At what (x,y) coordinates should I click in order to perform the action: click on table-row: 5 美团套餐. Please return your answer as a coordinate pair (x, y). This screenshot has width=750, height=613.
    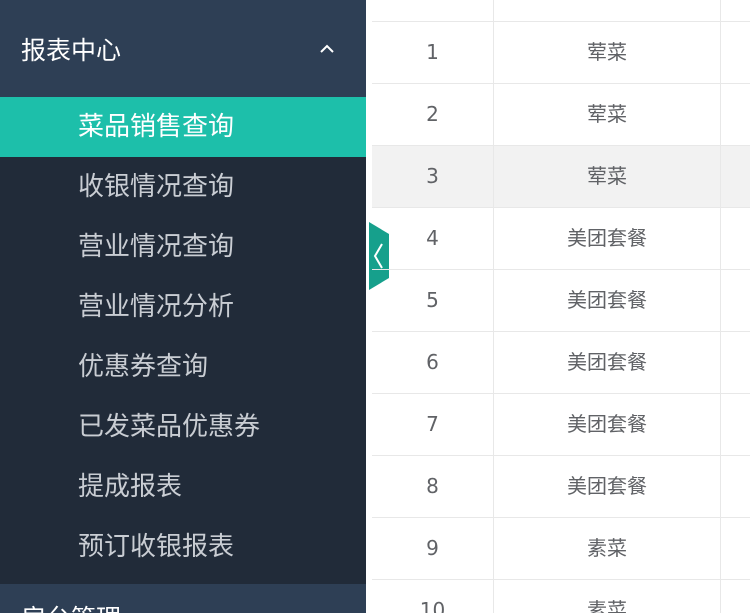
    Looking at the image, I should click on (561, 301).